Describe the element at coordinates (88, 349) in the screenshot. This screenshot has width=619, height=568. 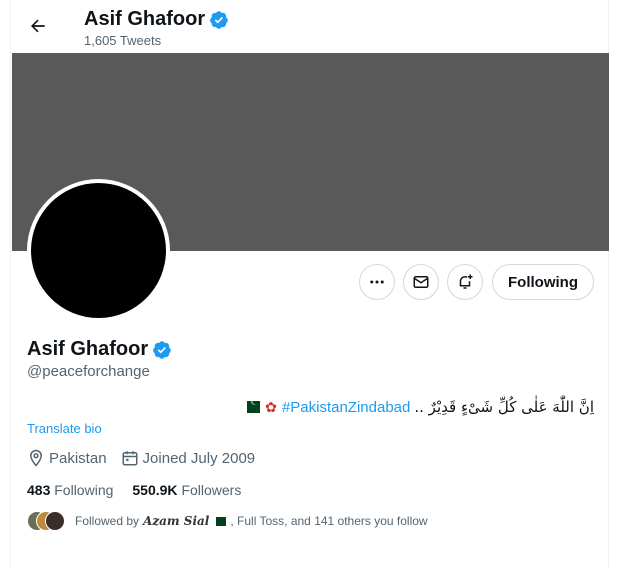
I see `display-name: Asif Ghafoor` at that location.